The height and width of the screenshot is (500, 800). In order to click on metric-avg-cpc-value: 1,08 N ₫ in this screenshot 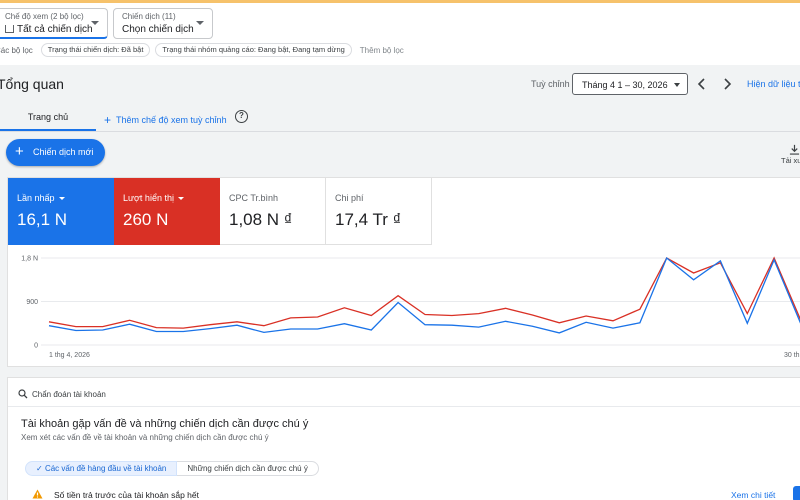, I will do `click(261, 219)`.